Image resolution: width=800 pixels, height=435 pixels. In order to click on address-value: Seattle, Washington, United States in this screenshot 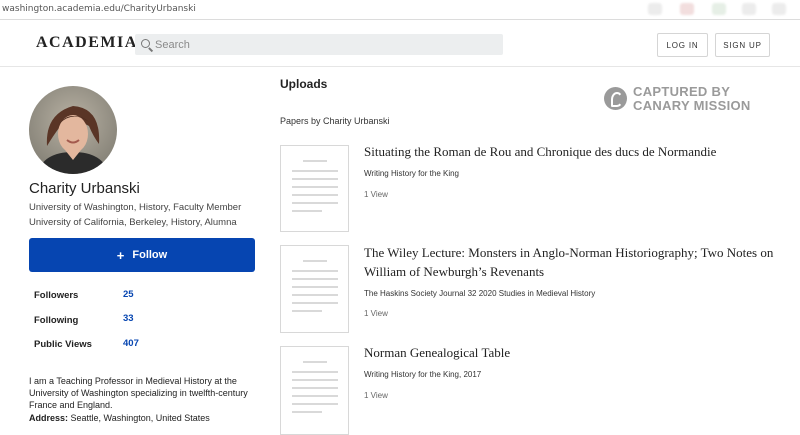, I will do `click(140, 418)`.